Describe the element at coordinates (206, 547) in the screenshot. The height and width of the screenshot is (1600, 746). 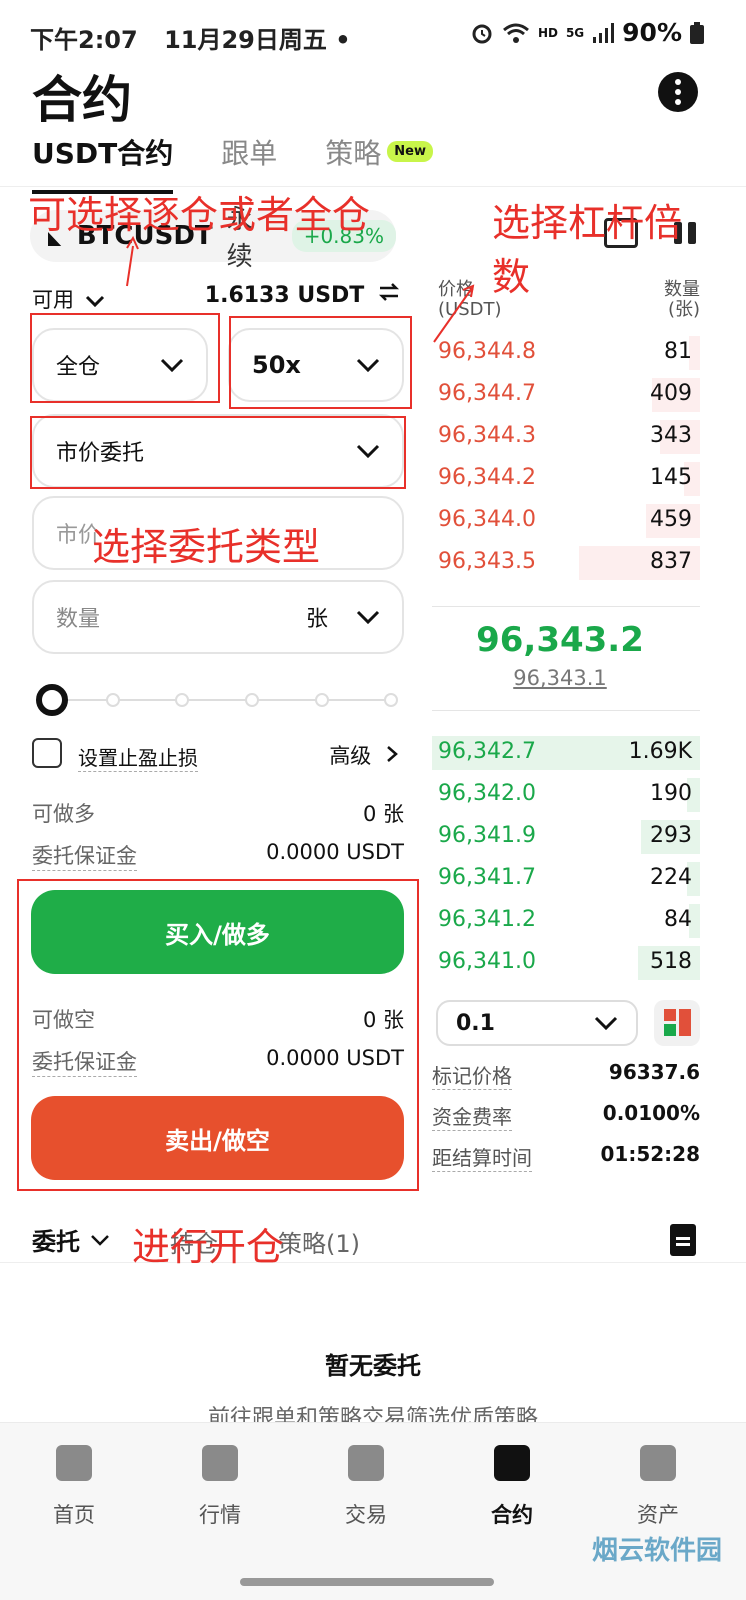
I see `annotation-order-type-text: 选择委托类型` at that location.